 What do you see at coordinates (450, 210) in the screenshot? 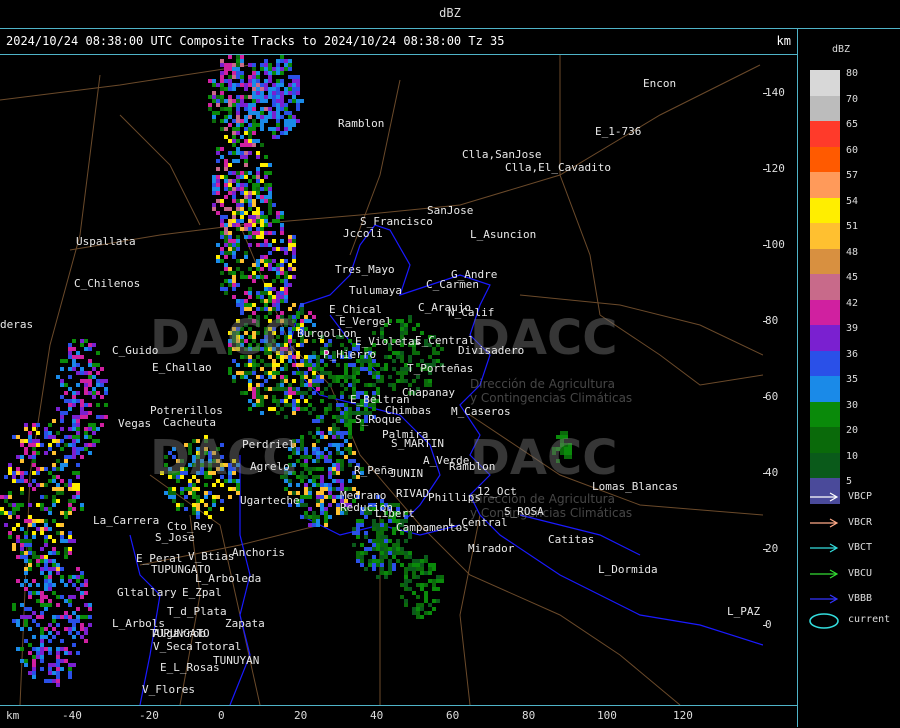
I see `place-label: SanJose` at bounding box center [450, 210].